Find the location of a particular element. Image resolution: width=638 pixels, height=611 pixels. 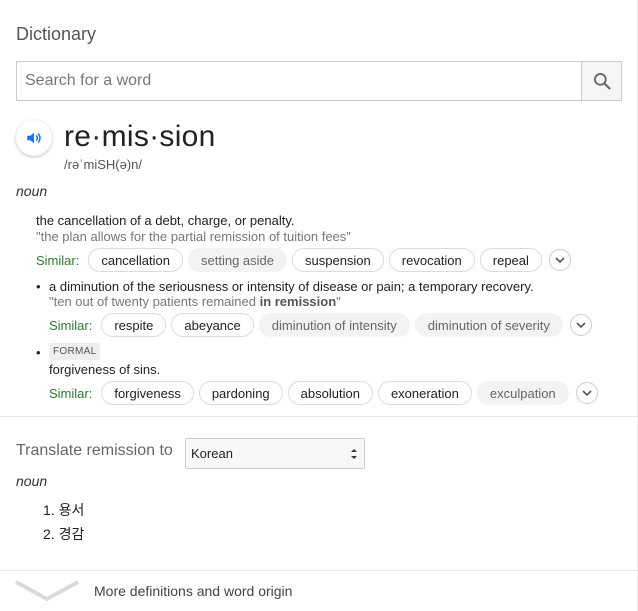

search-input is located at coordinates (299, 81).